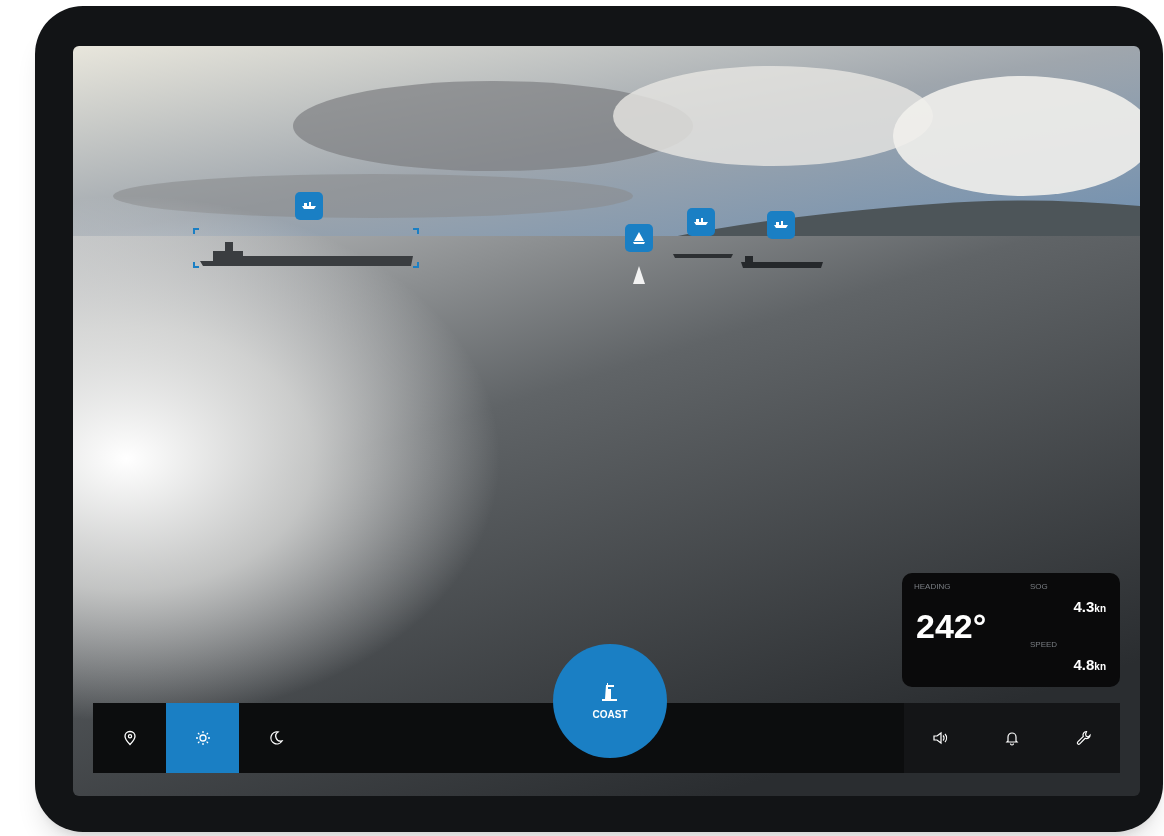  I want to click on sailboat-marker, so click(639, 238).